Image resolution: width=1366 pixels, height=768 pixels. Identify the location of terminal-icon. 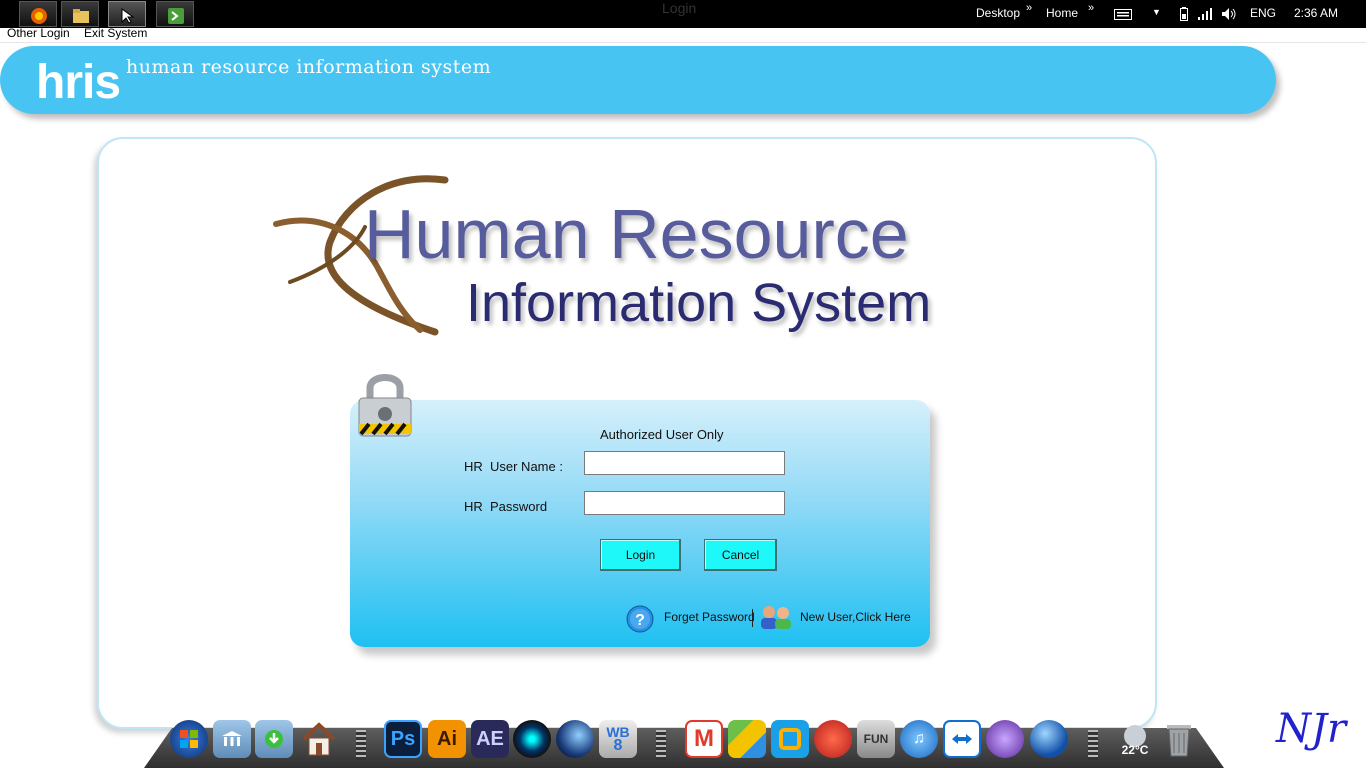
(176, 16).